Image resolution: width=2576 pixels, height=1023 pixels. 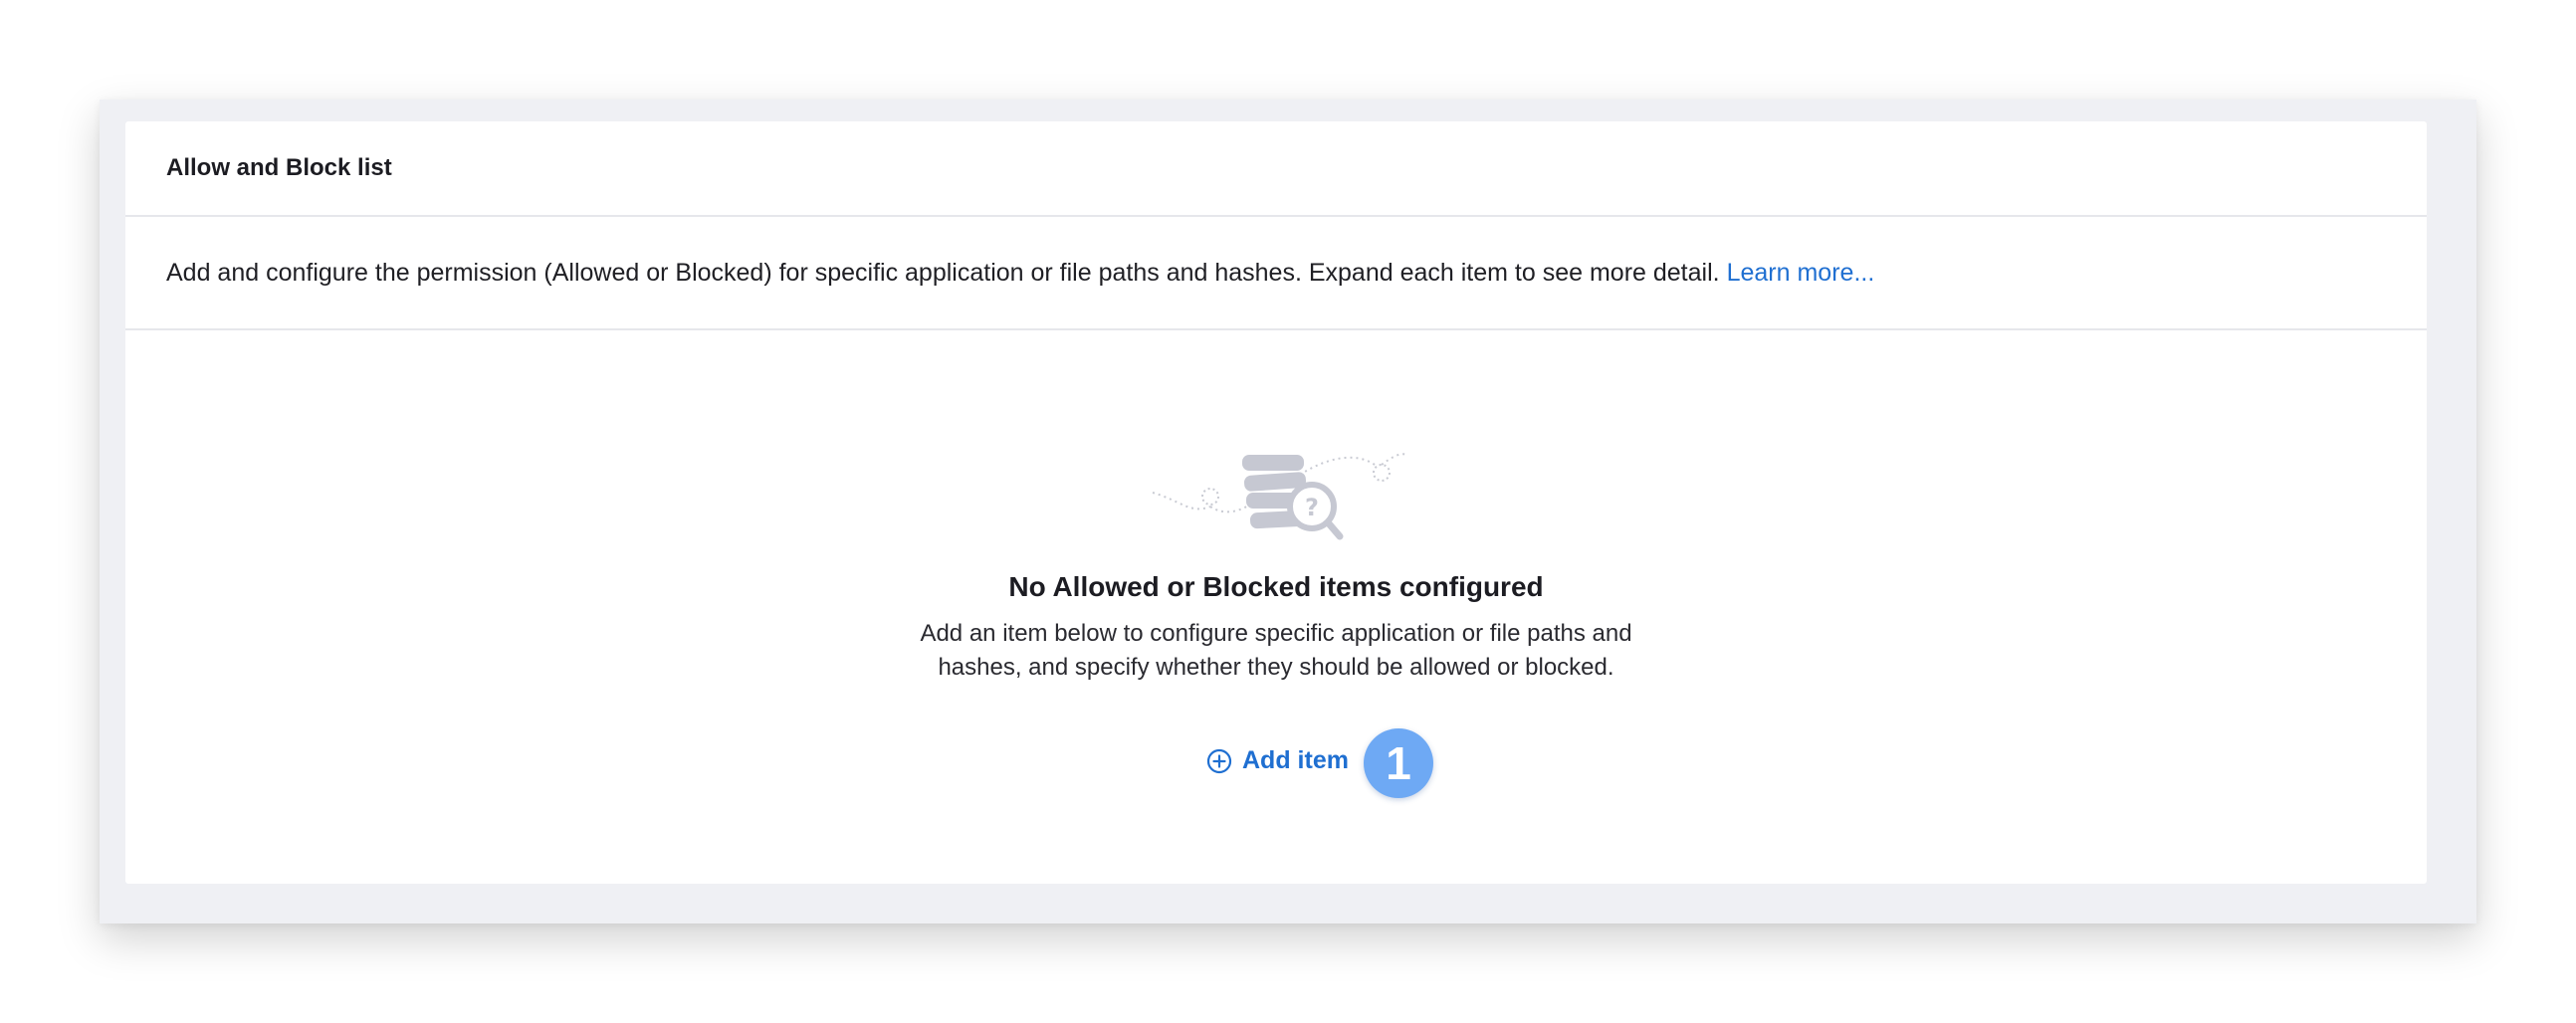 What do you see at coordinates (279, 167) in the screenshot?
I see `panel-title: Allow and Block list` at bounding box center [279, 167].